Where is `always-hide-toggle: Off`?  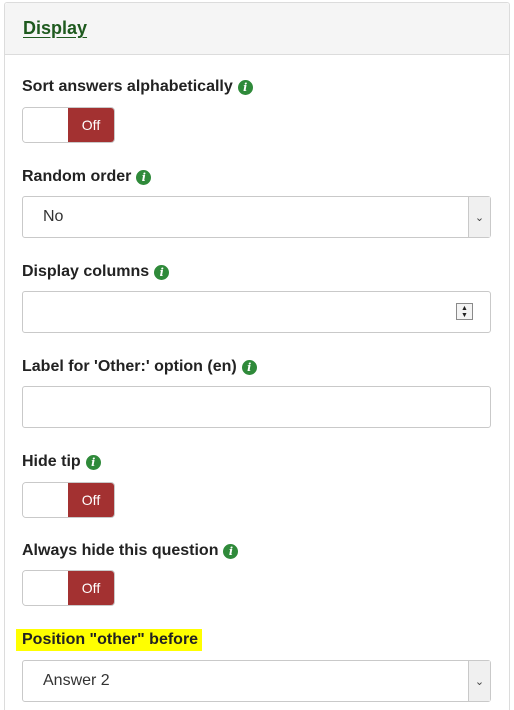
always-hide-toggle: Off is located at coordinates (68, 588).